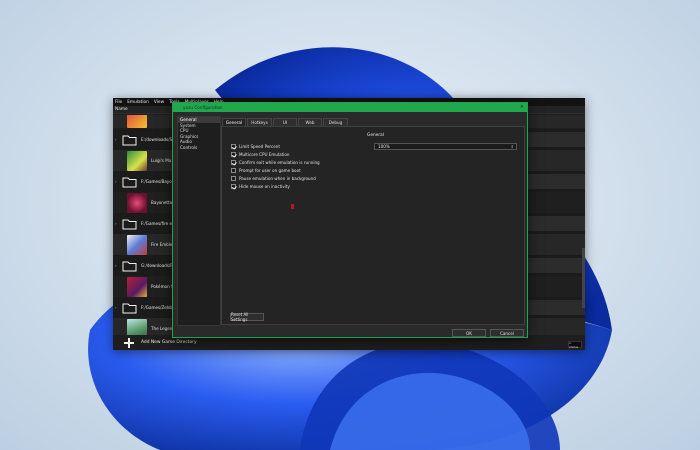  I want to click on option-pause-background: Pause emulation when in background, so click(273, 178).